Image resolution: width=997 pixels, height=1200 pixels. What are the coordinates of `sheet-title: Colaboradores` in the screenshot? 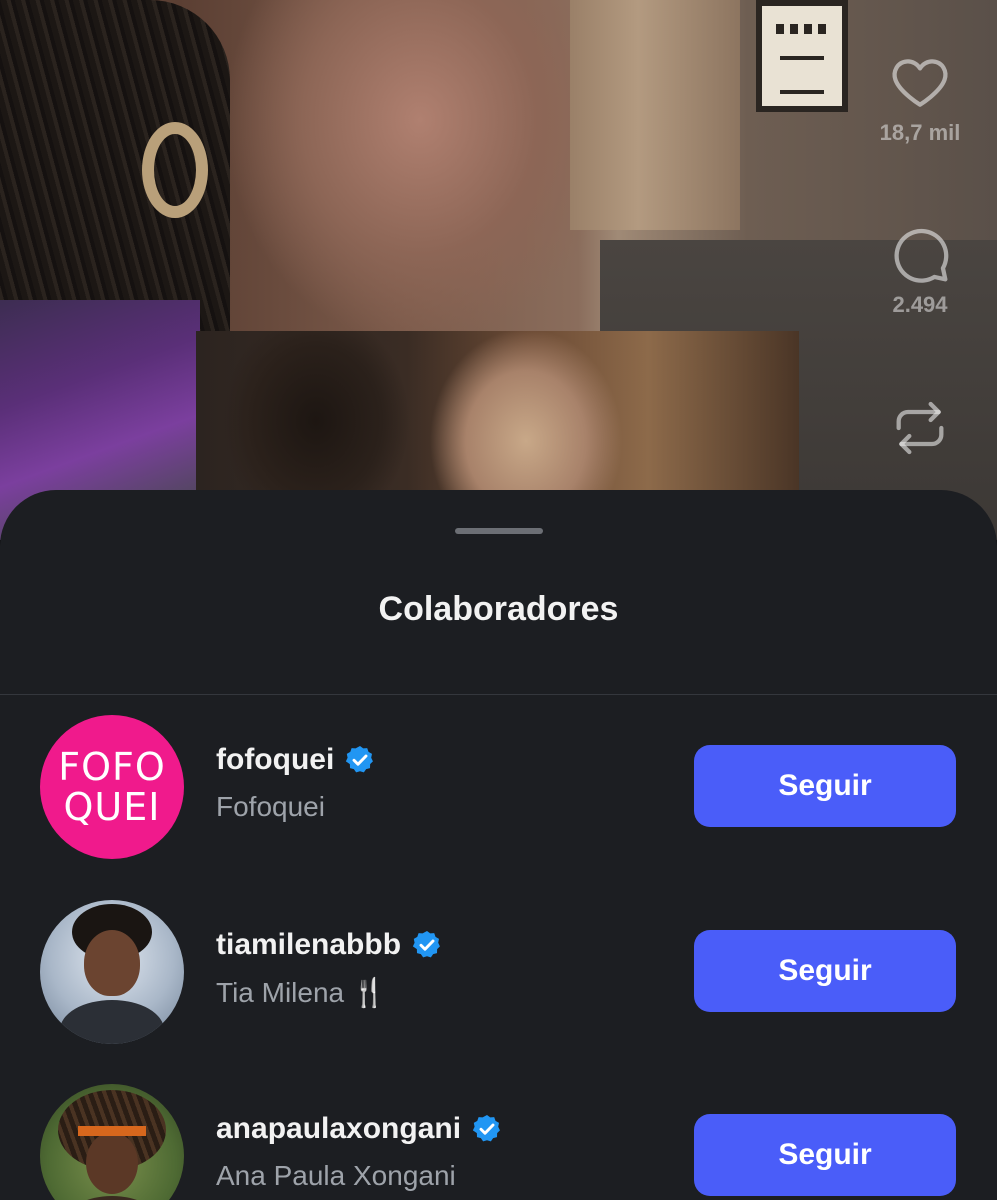 It's located at (498, 609).